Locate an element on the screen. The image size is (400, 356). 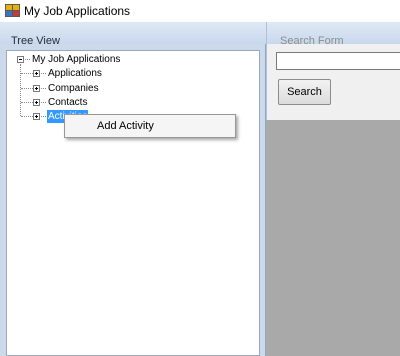
search-form-title: Search Form is located at coordinates (312, 41).